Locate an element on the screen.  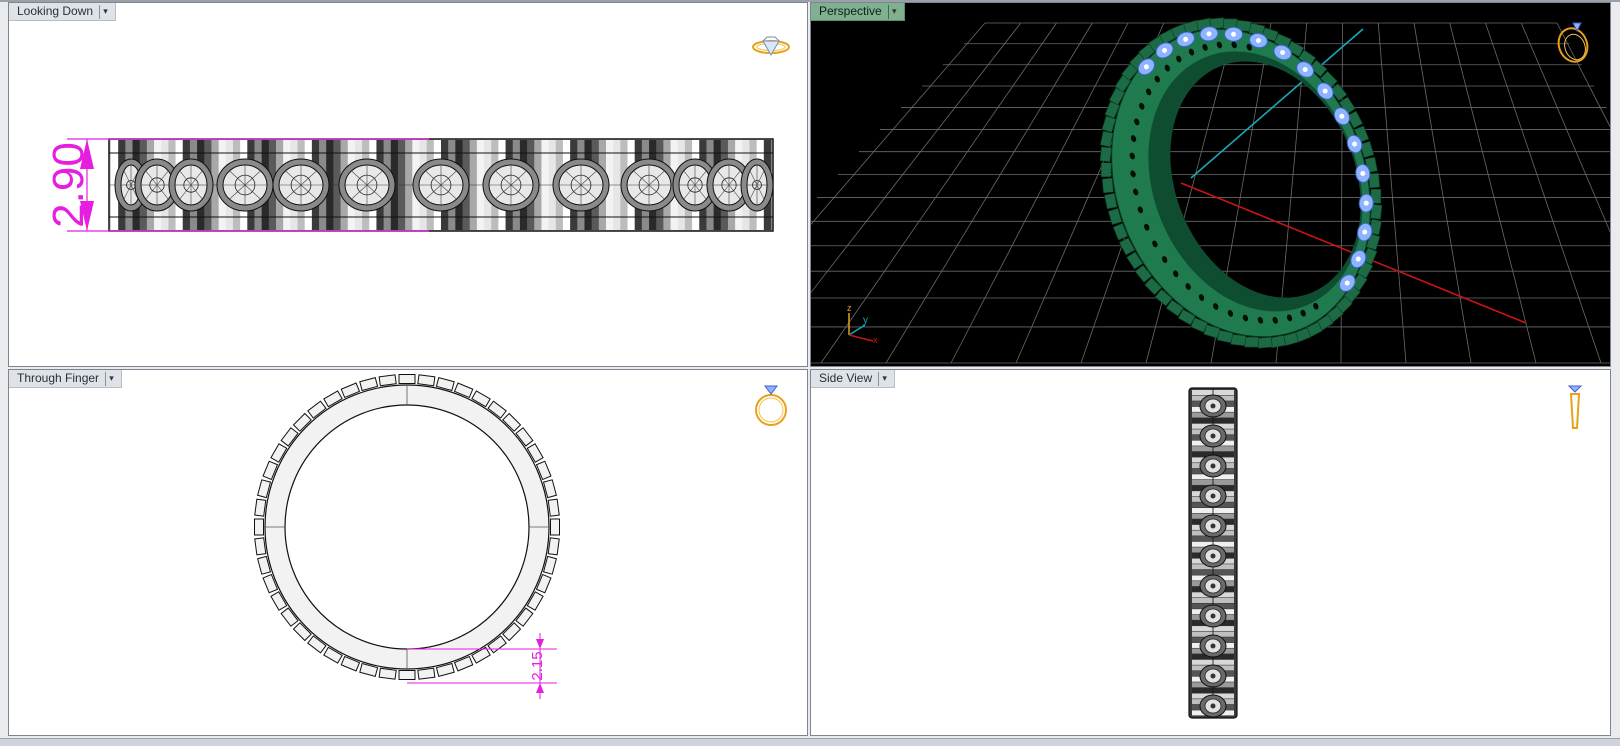
viewport-tab-side-view: Side View ▾ is located at coordinates (853, 379).